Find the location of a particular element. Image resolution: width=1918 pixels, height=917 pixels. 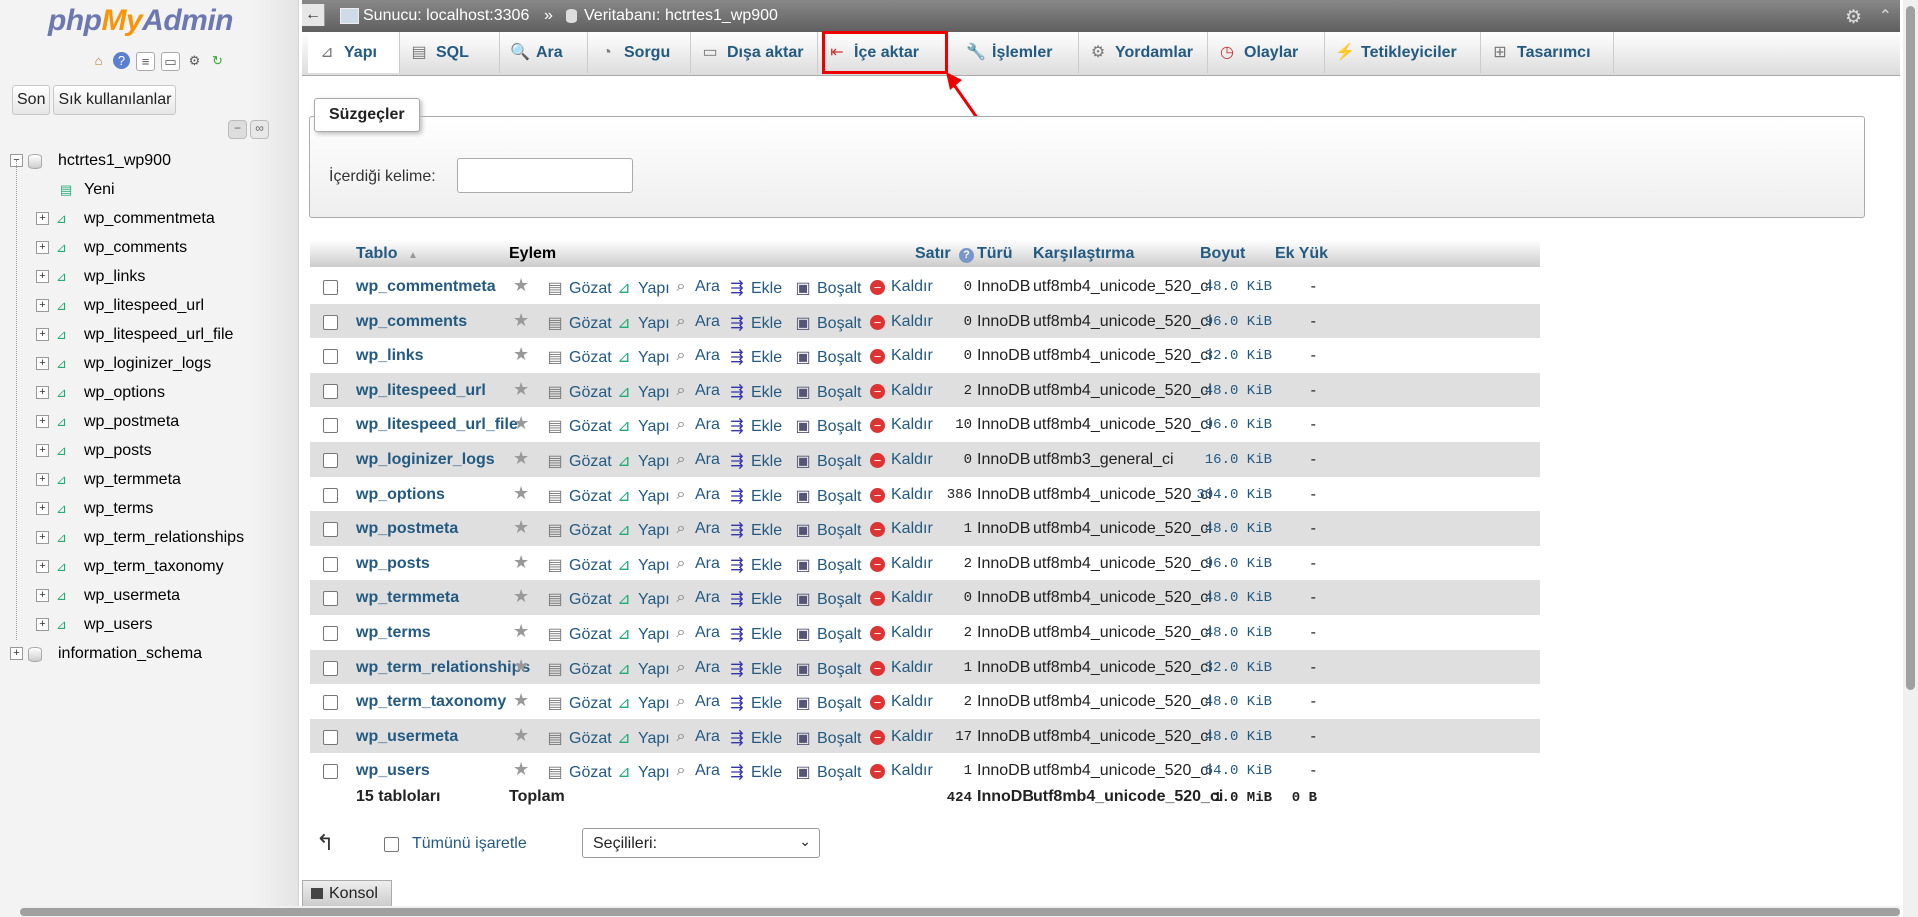

col-type-header: Türü is located at coordinates (995, 254).